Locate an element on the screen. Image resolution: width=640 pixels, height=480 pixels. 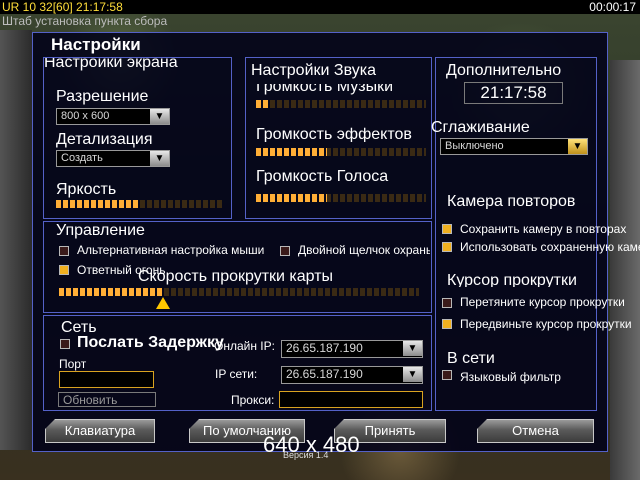
online-ip-dropdown: 26.65.187.190 ▼ is located at coordinates (352, 349).